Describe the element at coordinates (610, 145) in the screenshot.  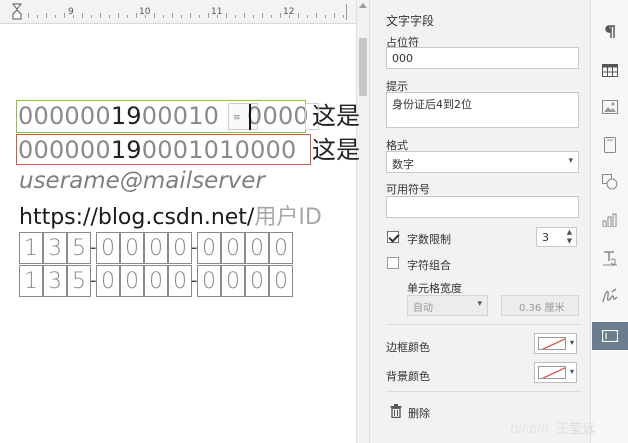
I see `page-icon` at that location.